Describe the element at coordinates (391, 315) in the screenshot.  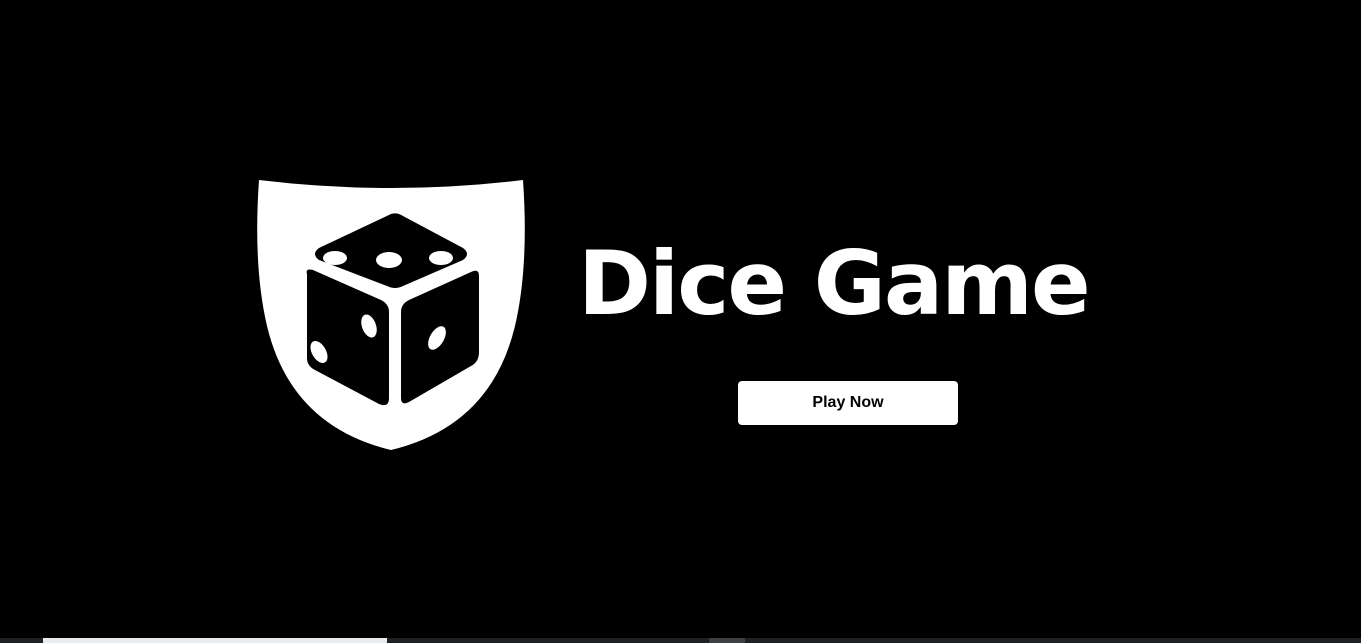
I see `dice-shield-icon` at that location.